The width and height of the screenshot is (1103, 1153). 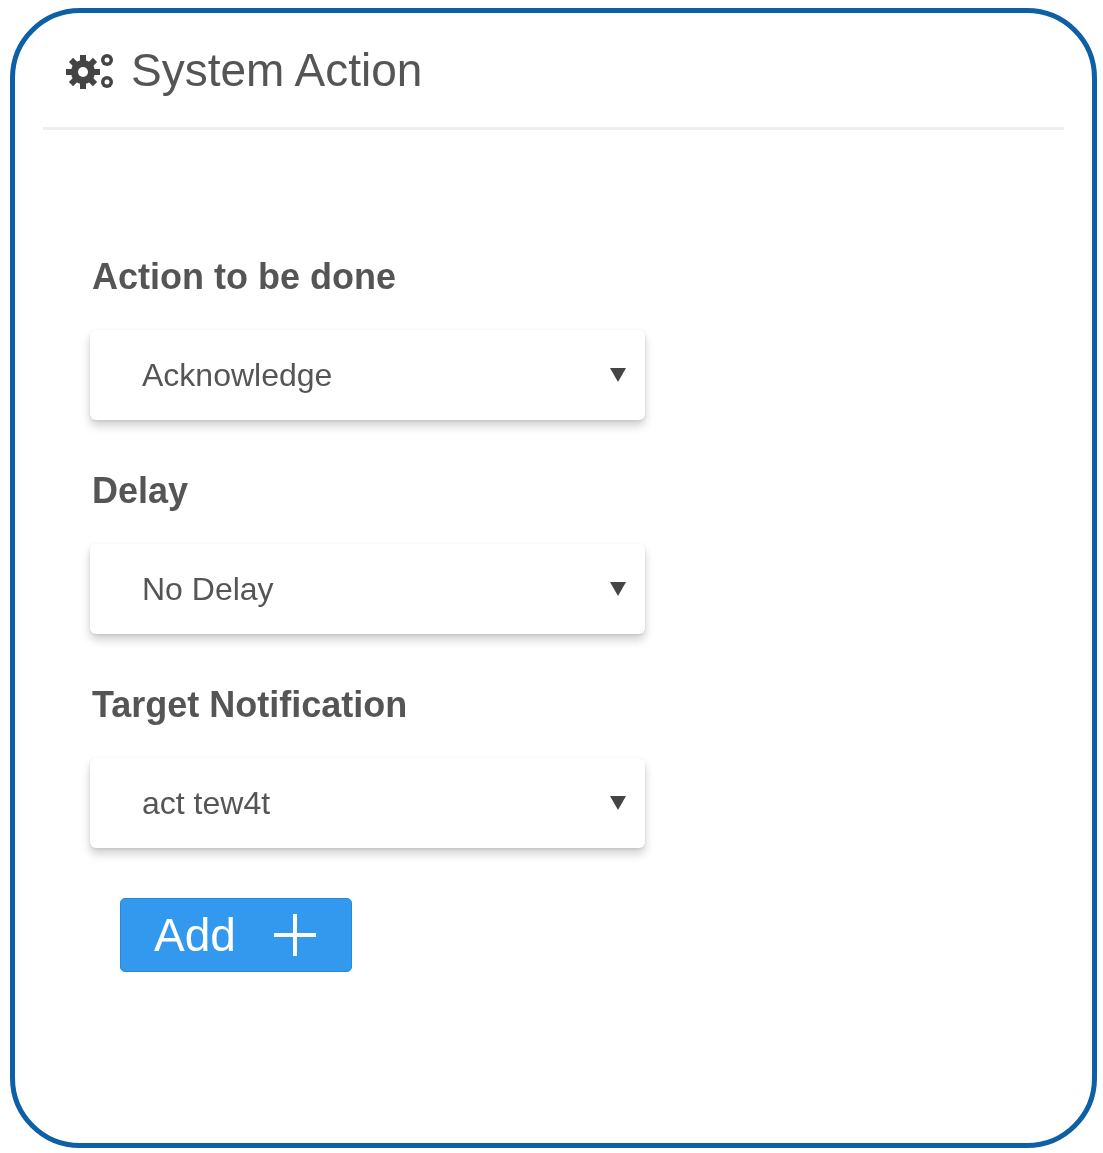 What do you see at coordinates (294, 935) in the screenshot?
I see `plus-icon` at bounding box center [294, 935].